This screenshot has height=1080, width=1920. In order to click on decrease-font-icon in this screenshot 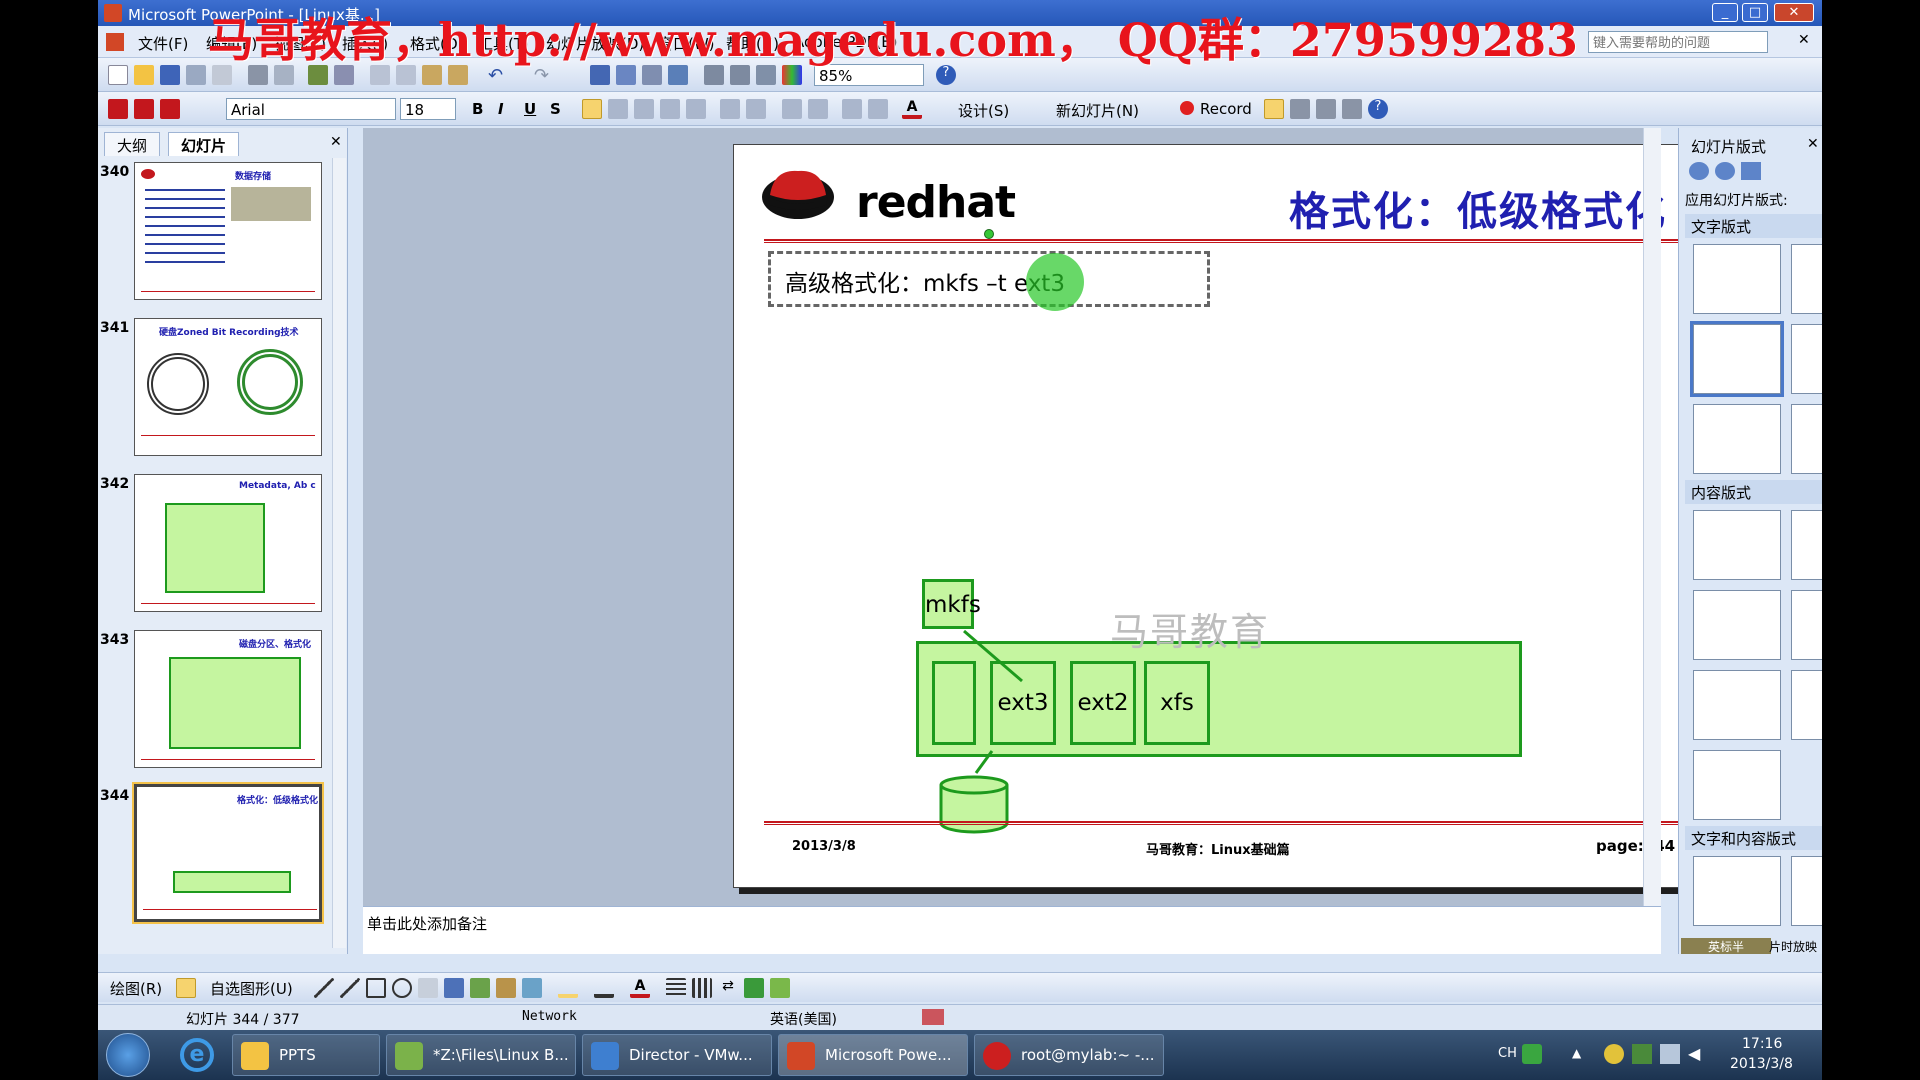, I will do `click(818, 109)`.